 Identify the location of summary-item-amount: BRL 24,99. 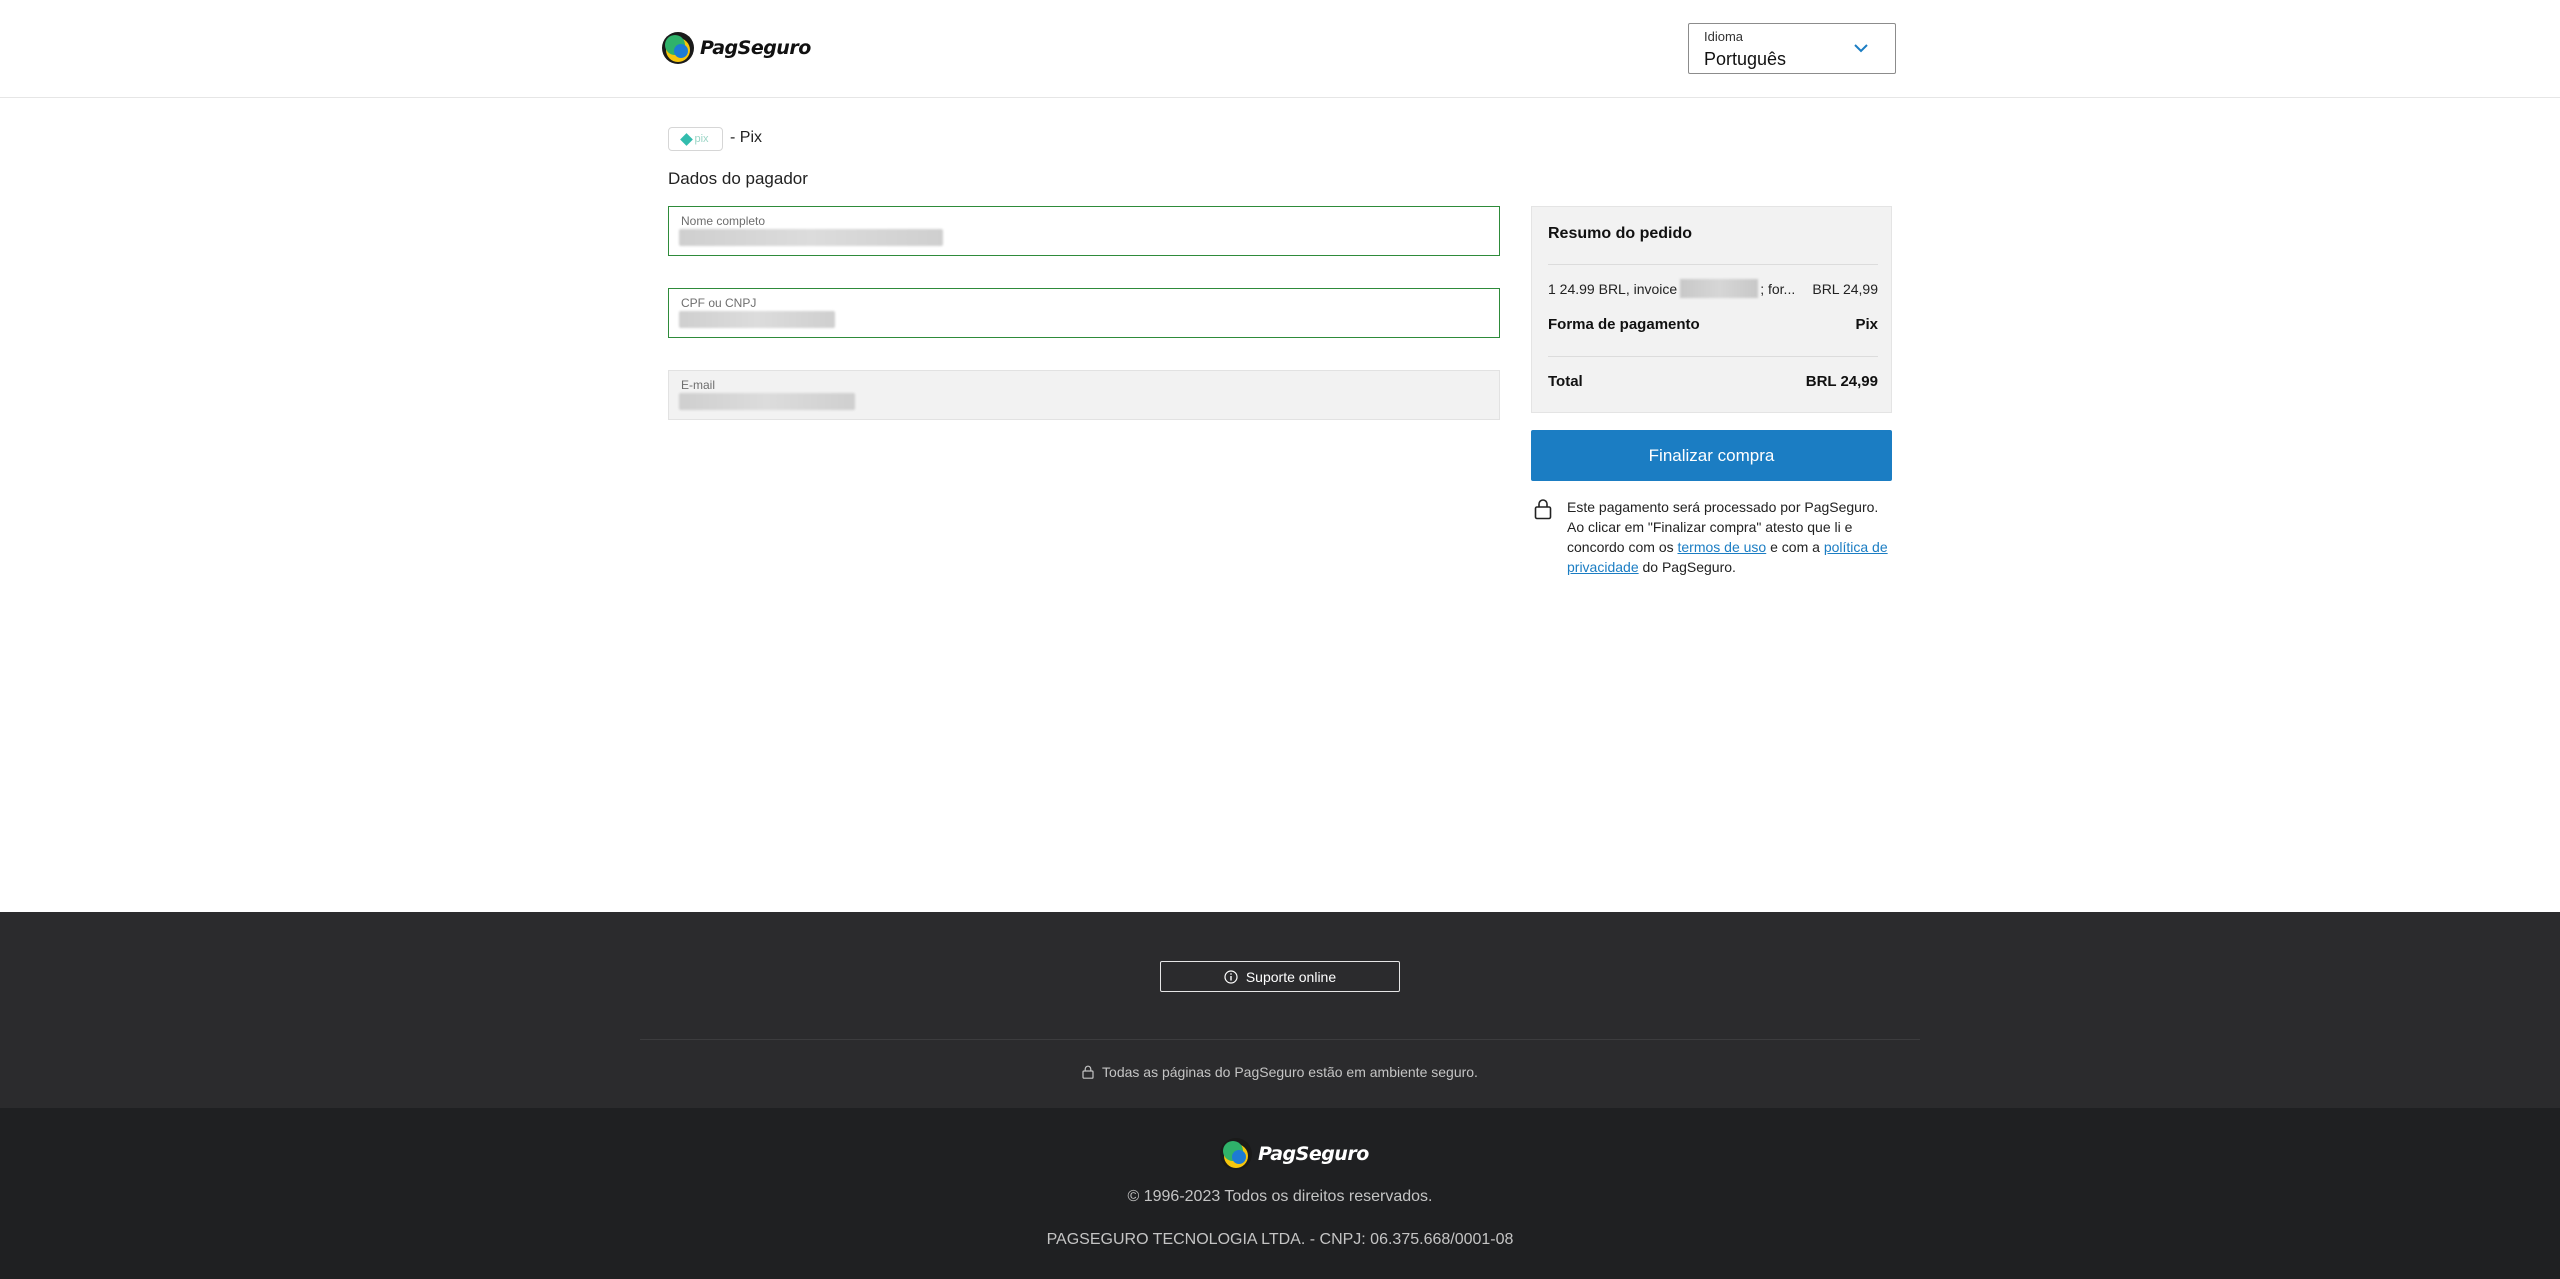
(1845, 288).